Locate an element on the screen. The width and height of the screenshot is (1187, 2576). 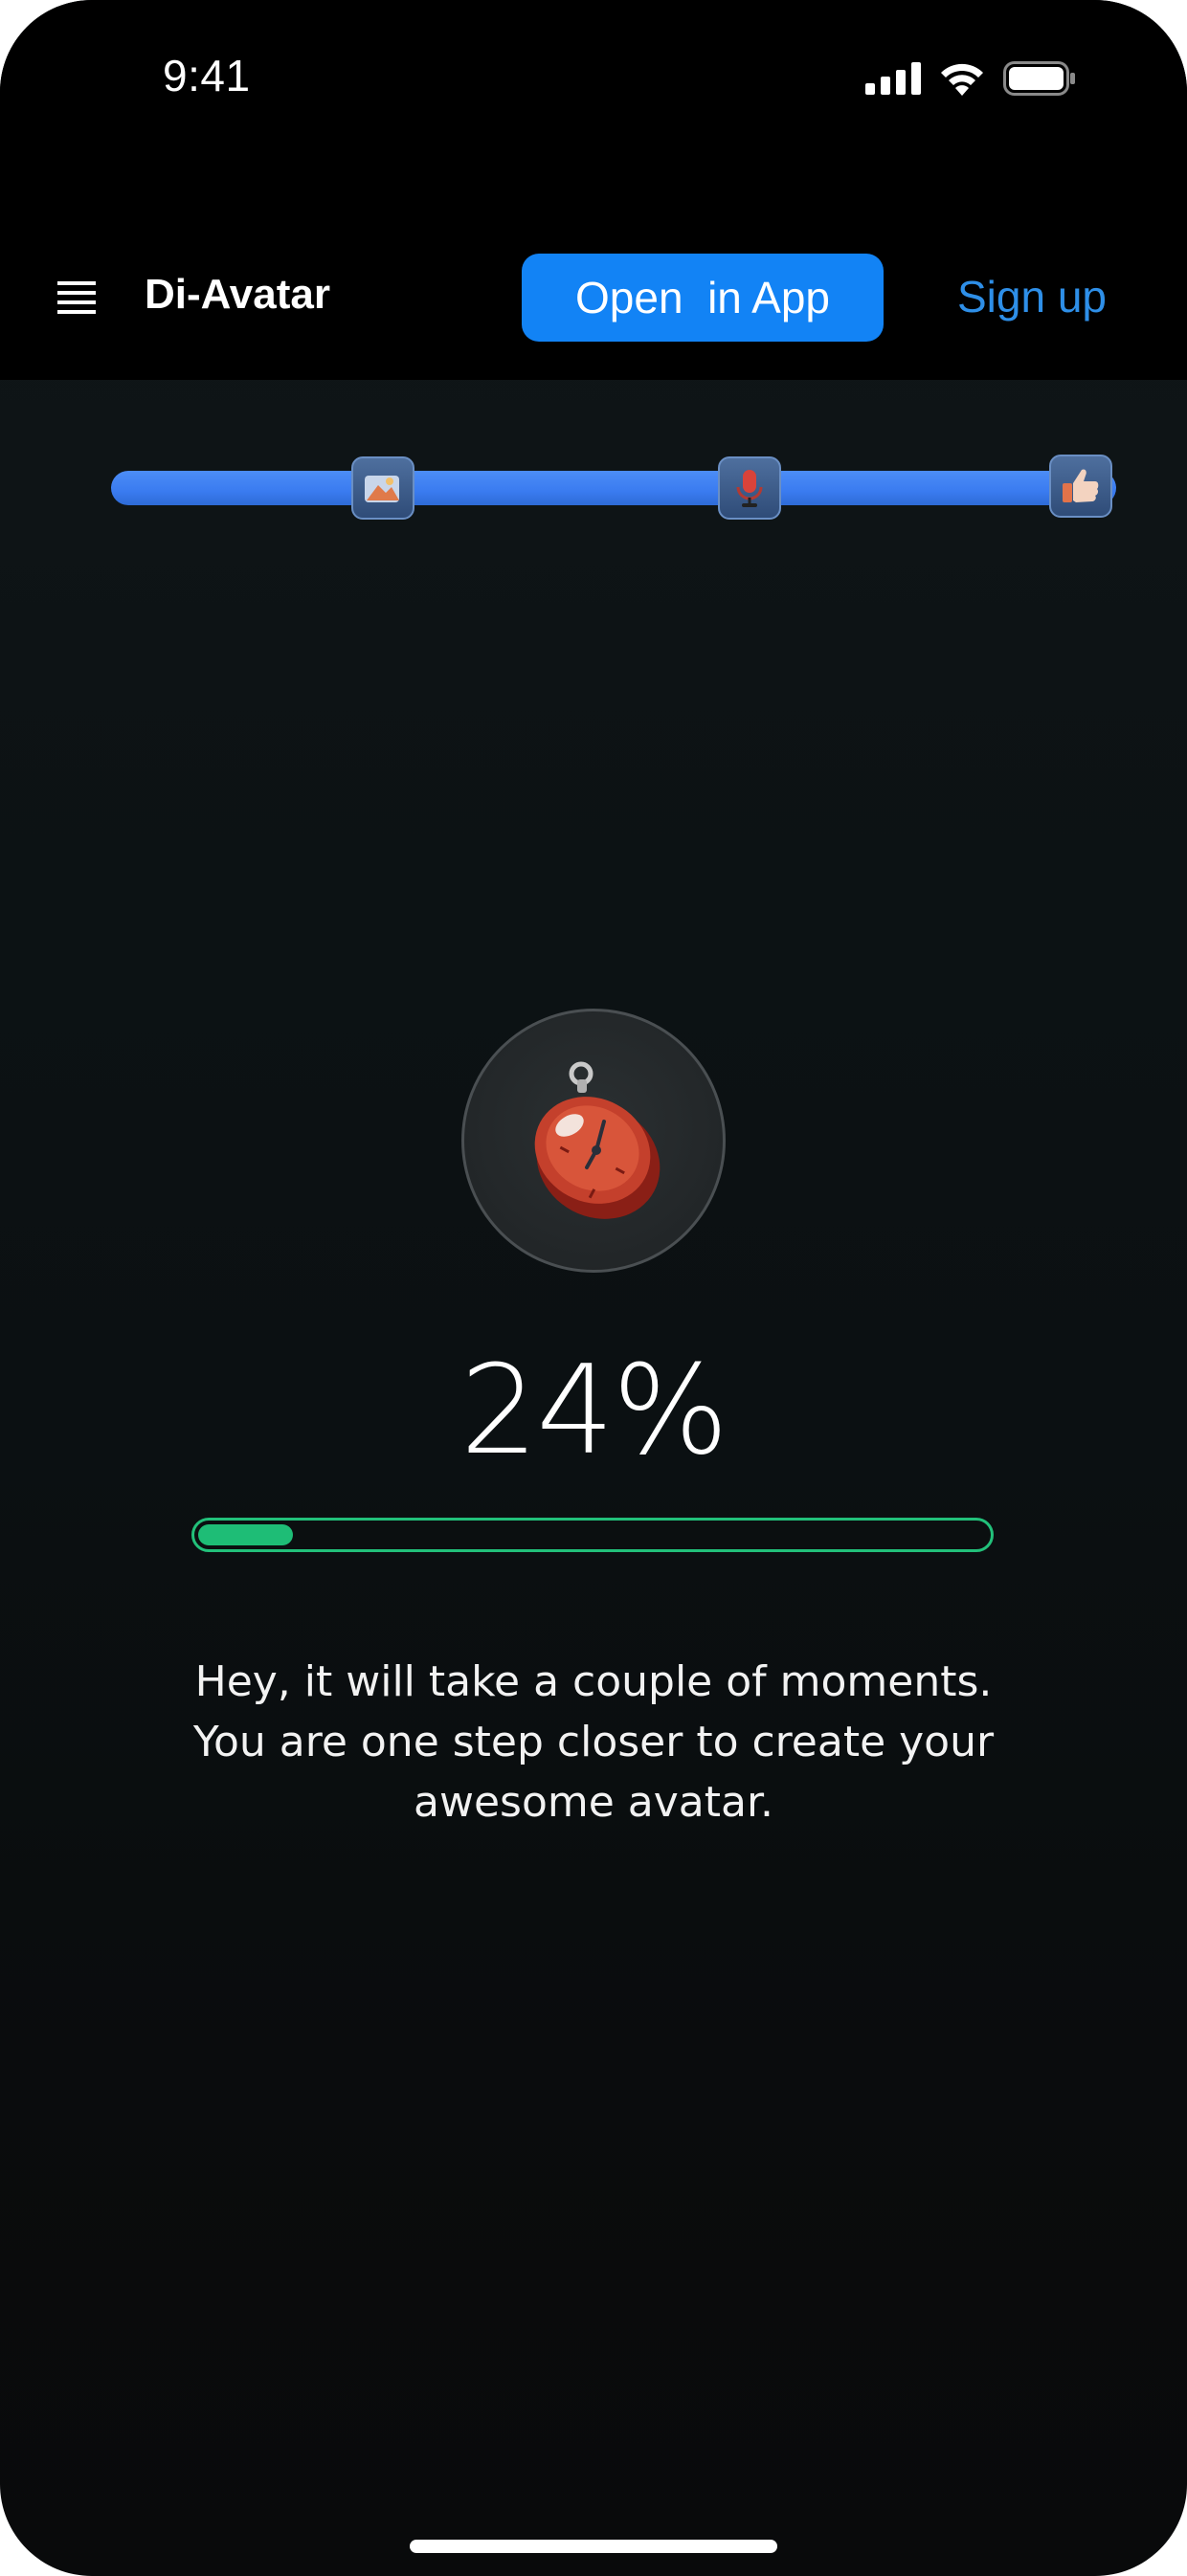
thumbs-up-icon is located at coordinates (1081, 485).